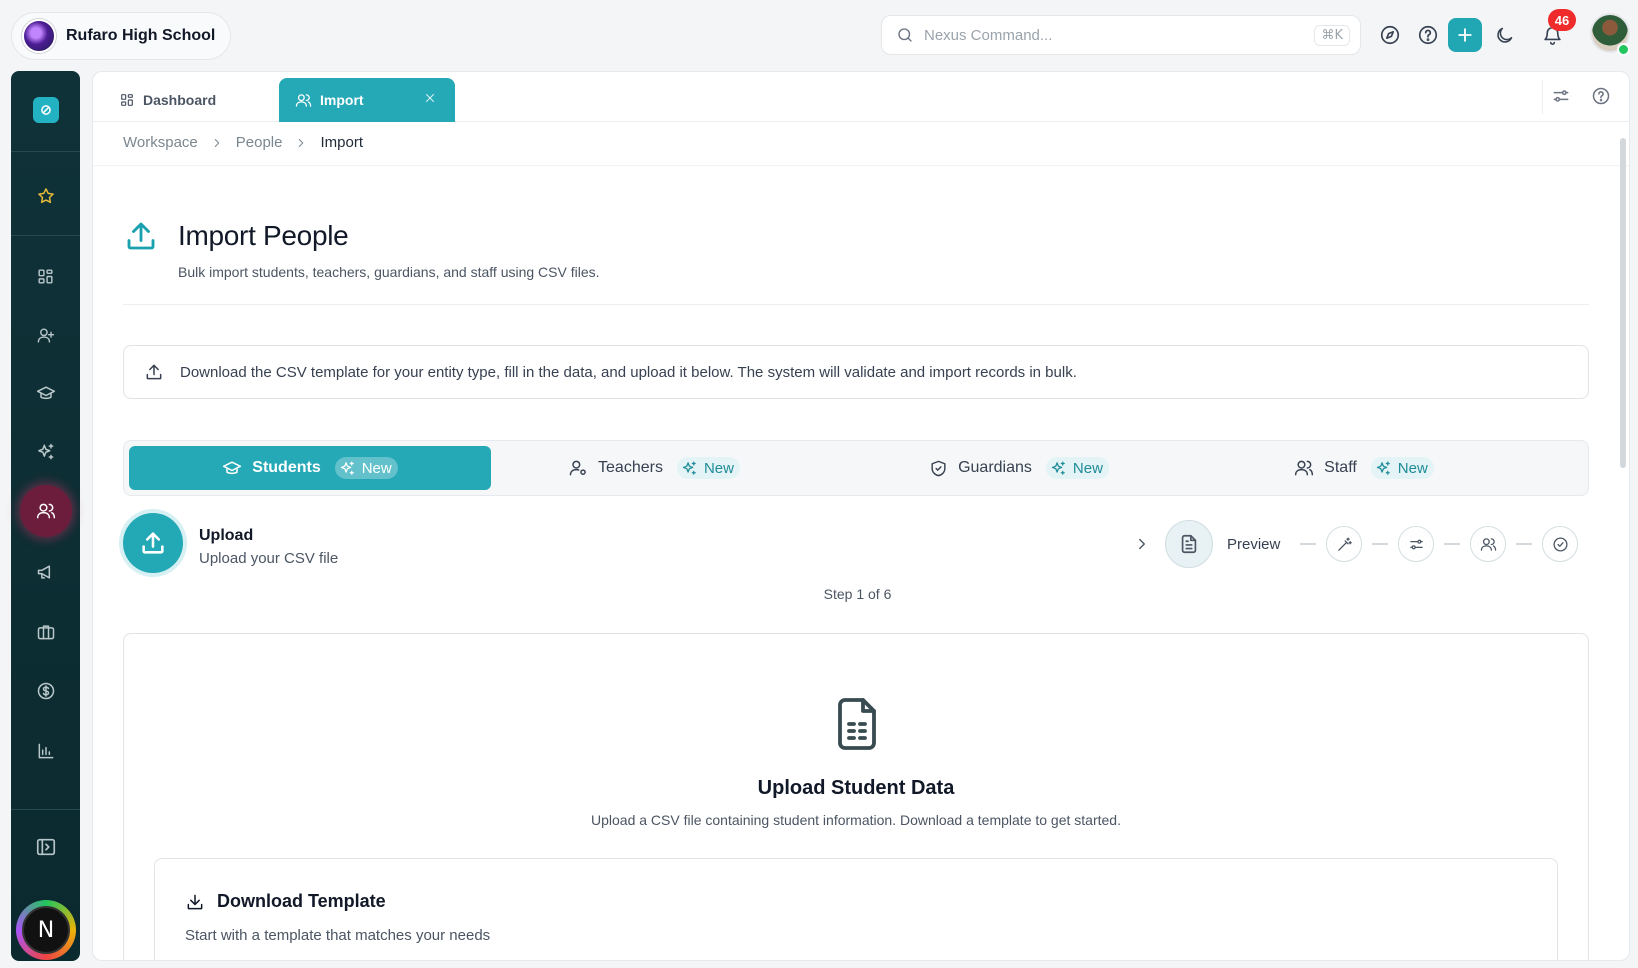 The width and height of the screenshot is (1638, 968). I want to click on star-icon, so click(45, 196).